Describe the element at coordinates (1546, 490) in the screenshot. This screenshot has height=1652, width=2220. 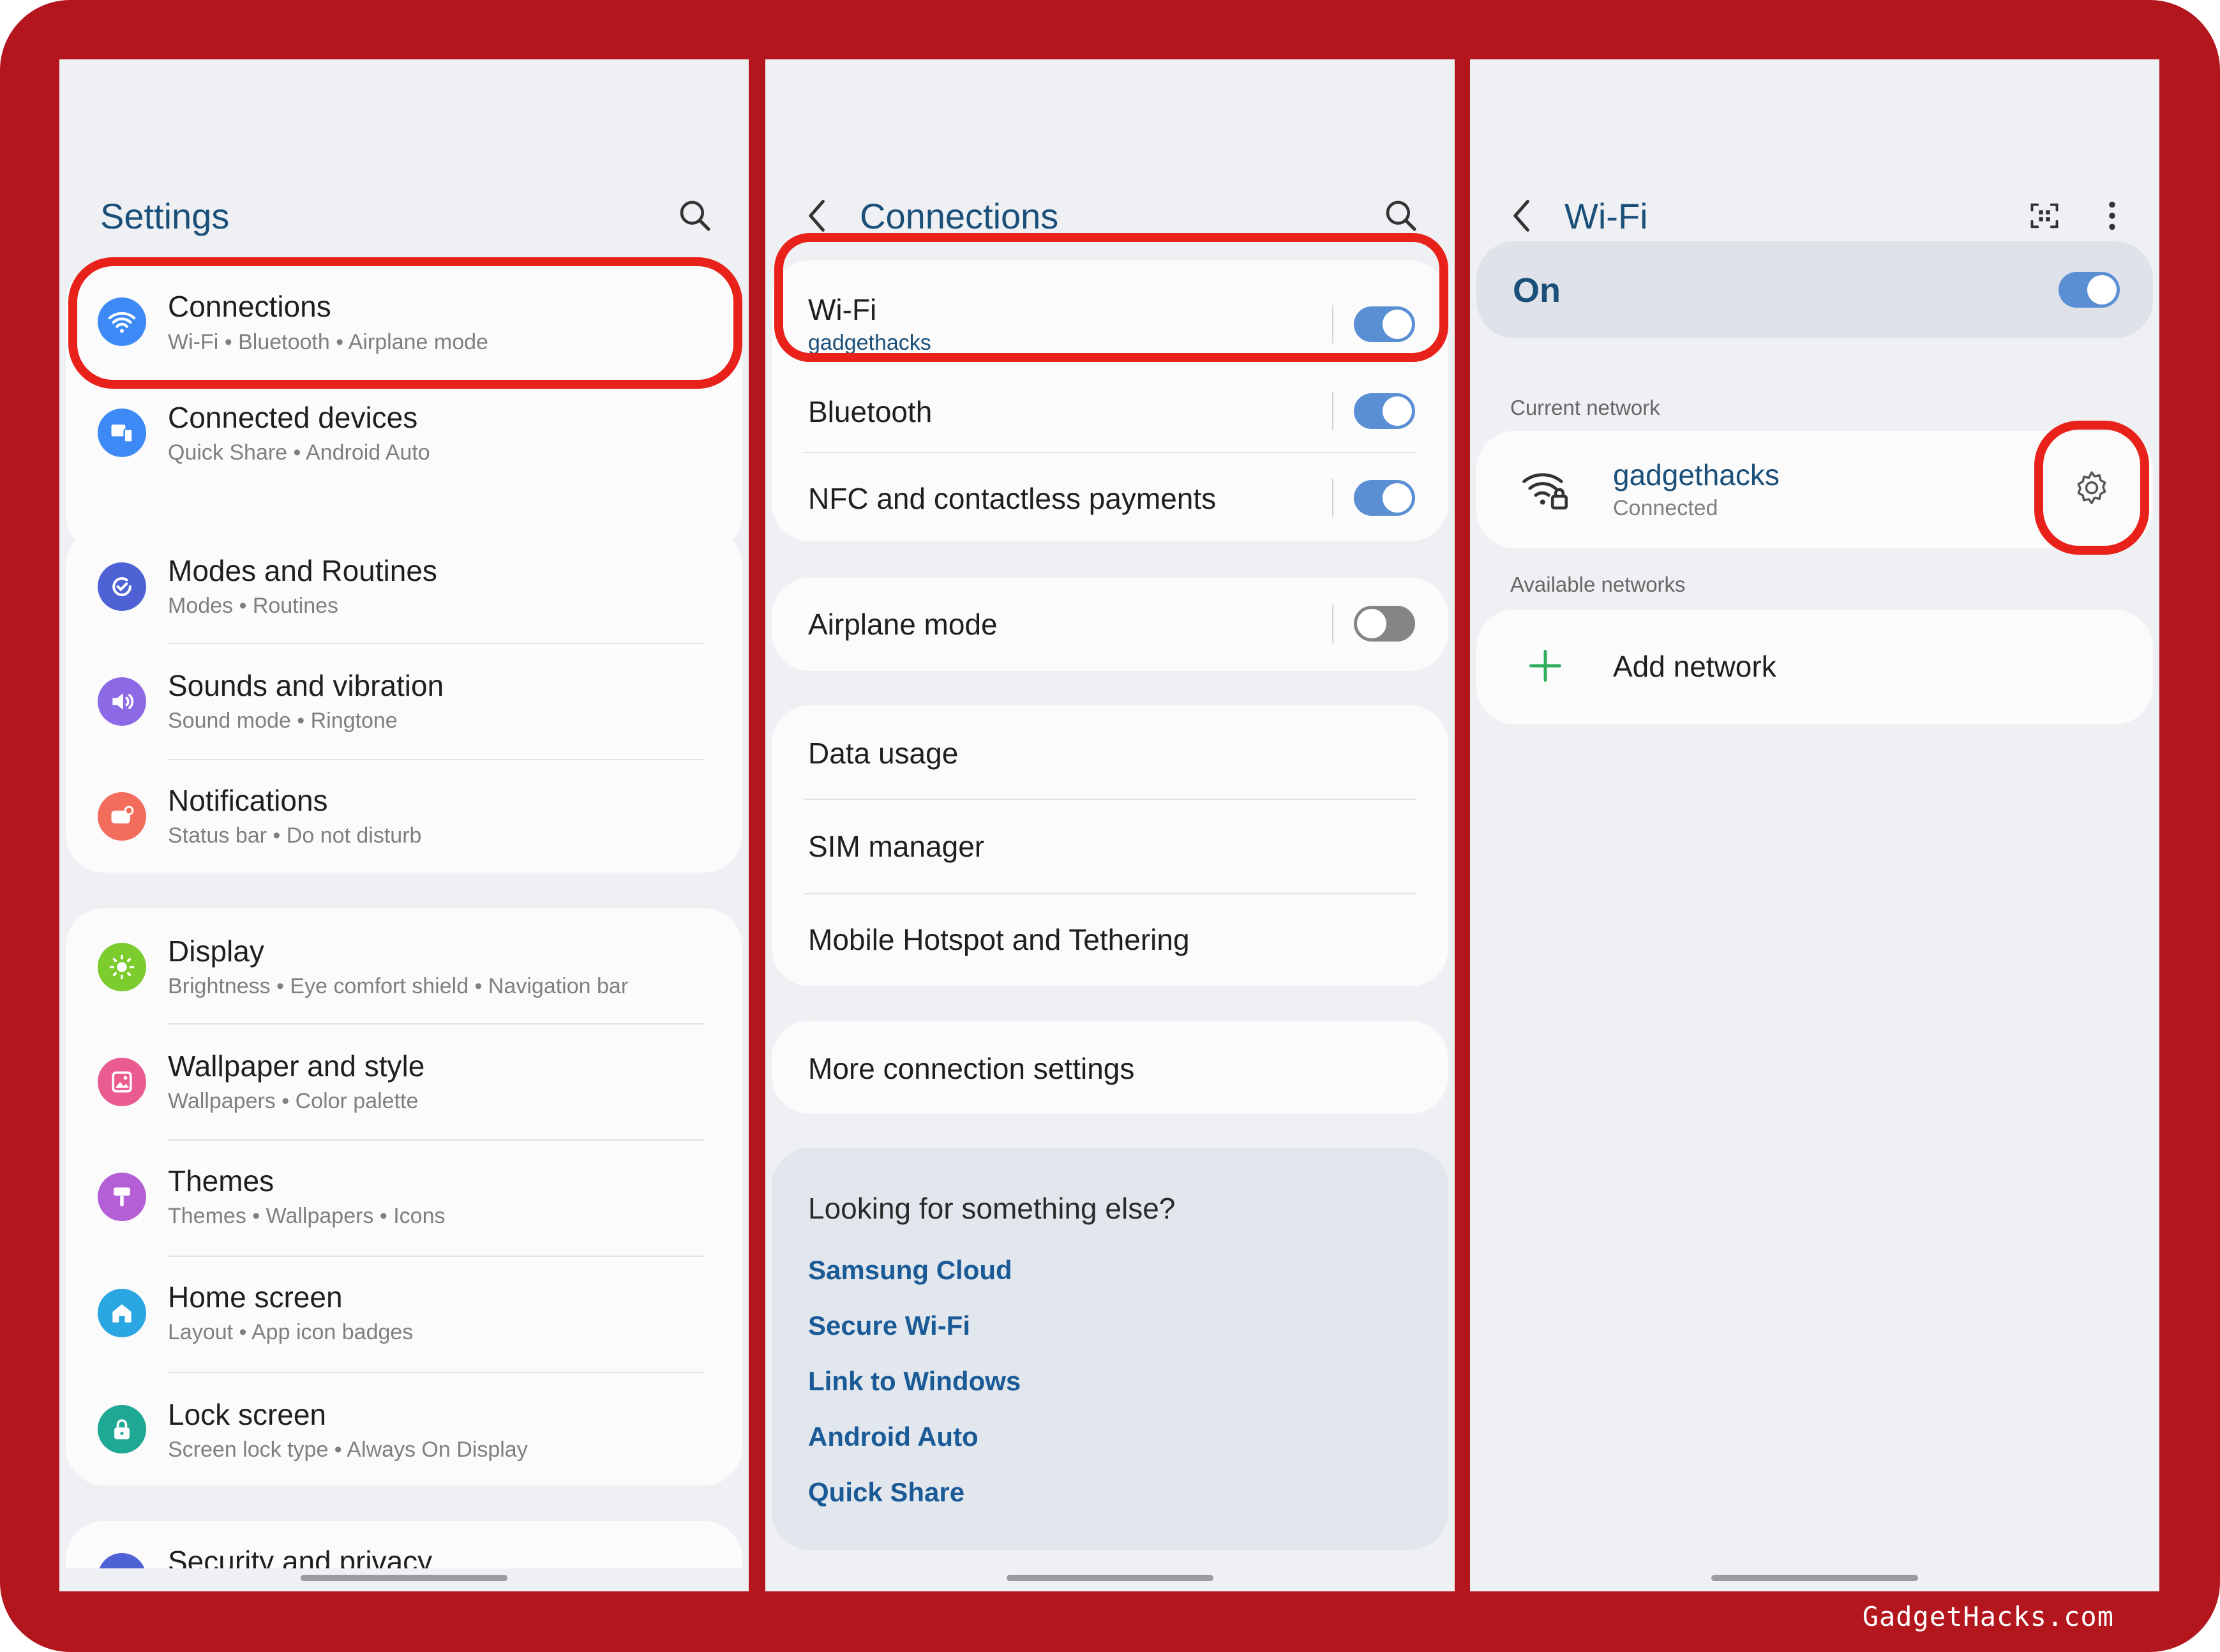
I see `wifi-lock-icon` at that location.